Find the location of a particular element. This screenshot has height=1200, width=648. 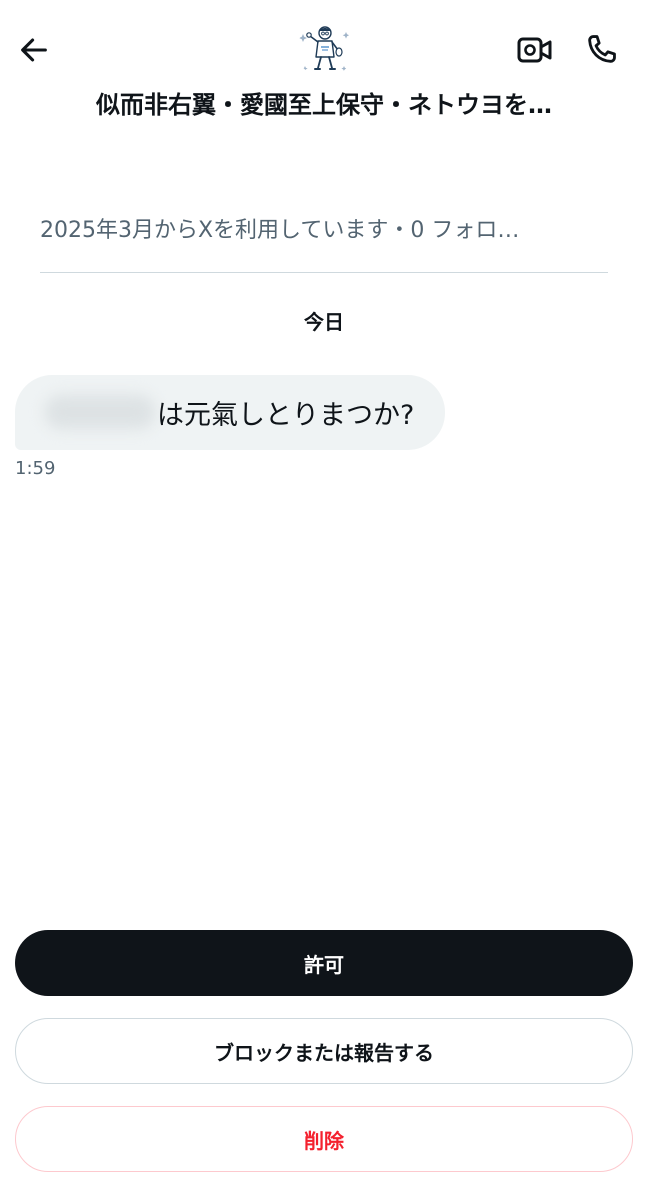

delete-button: 削除 is located at coordinates (324, 1139).